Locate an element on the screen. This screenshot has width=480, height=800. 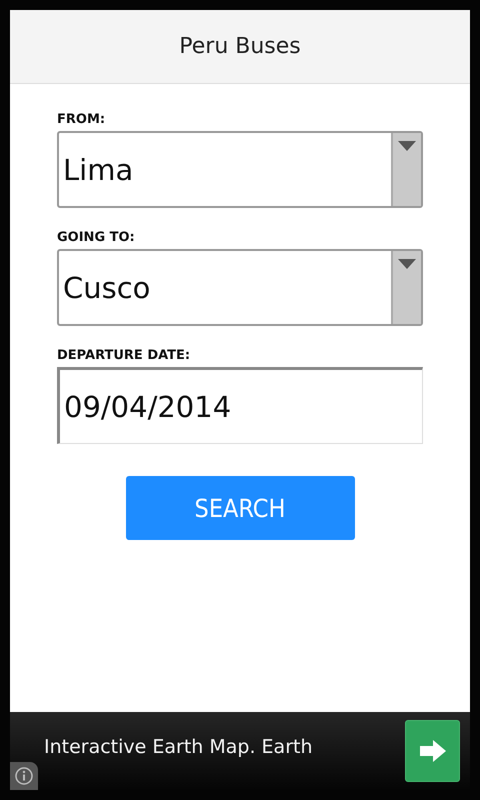
field-label: FROM: is located at coordinates (81, 119).